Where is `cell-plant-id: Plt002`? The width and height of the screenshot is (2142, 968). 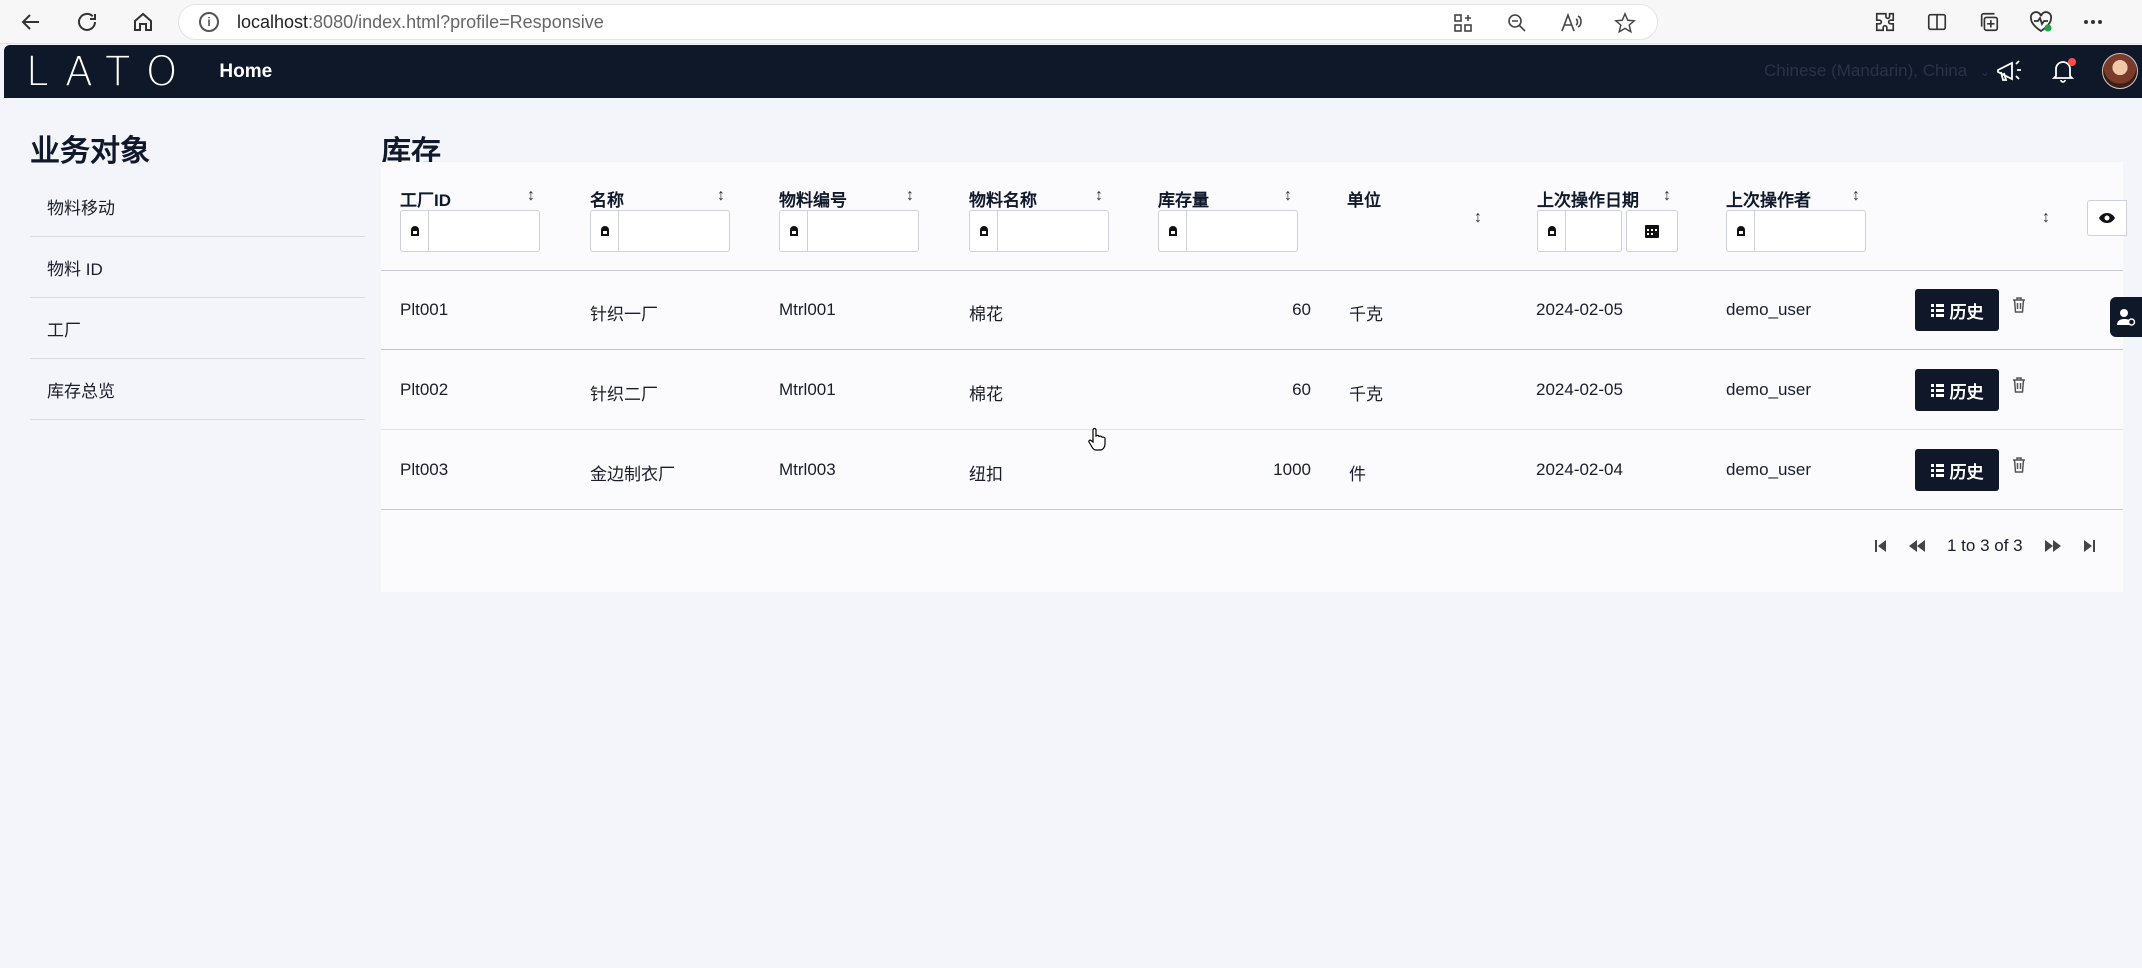
cell-plant-id: Plt002 is located at coordinates (424, 389).